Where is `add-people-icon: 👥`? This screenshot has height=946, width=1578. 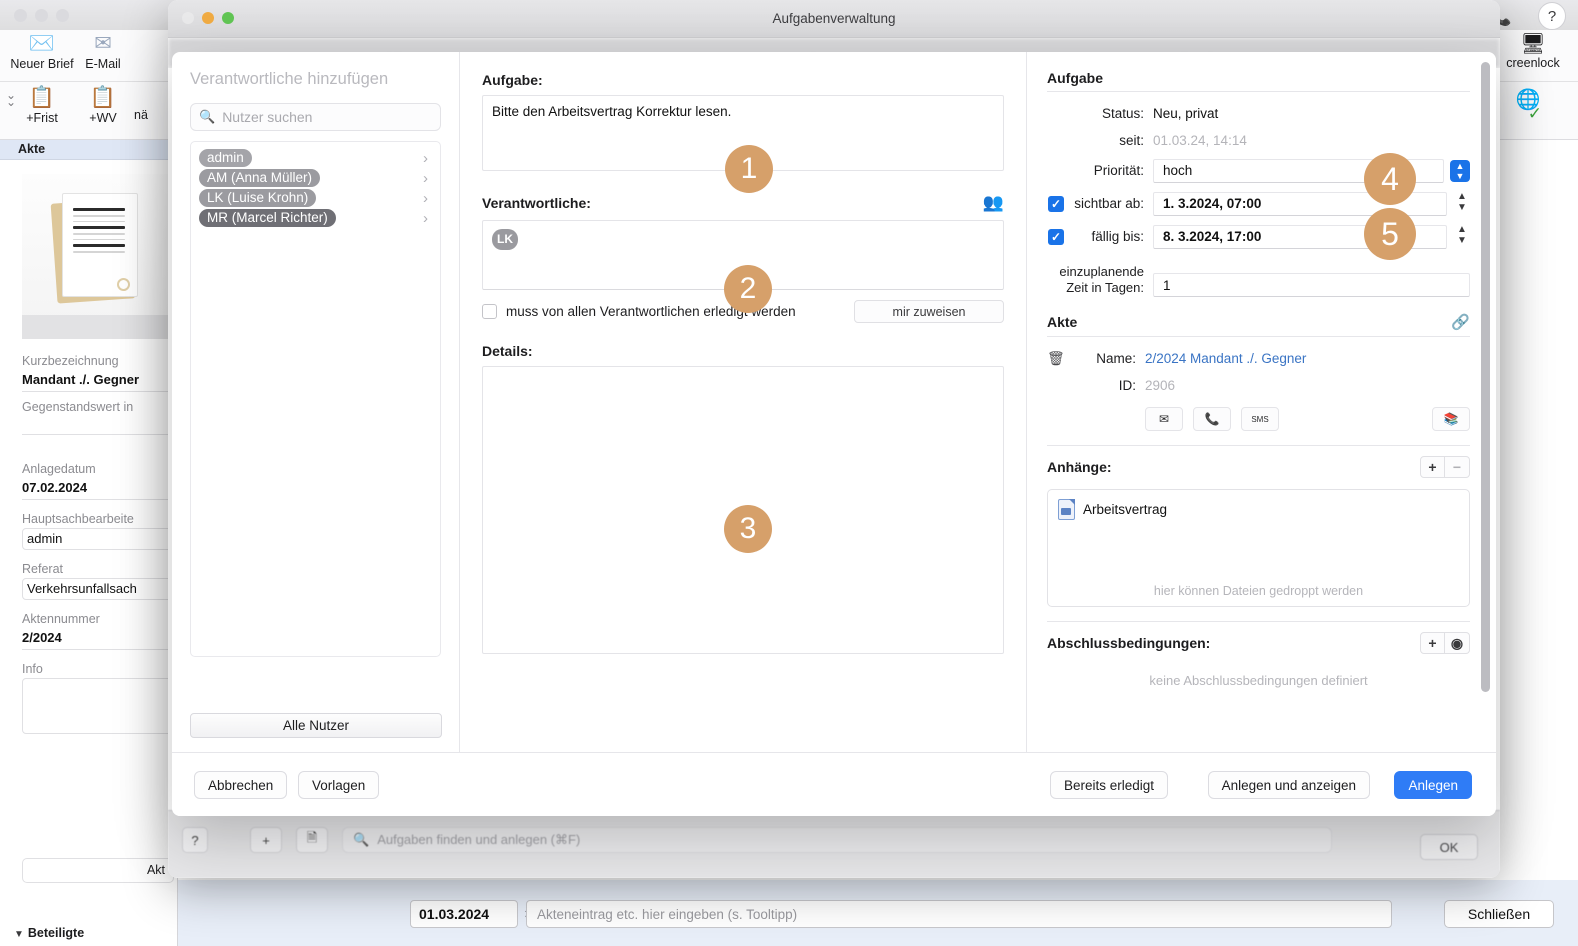 add-people-icon: 👥 is located at coordinates (993, 203).